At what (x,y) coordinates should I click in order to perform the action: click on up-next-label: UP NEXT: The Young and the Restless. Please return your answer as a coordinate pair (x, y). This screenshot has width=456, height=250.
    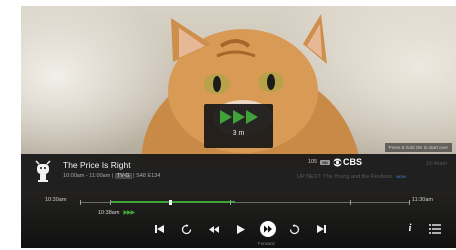
    Looking at the image, I should click on (344, 177).